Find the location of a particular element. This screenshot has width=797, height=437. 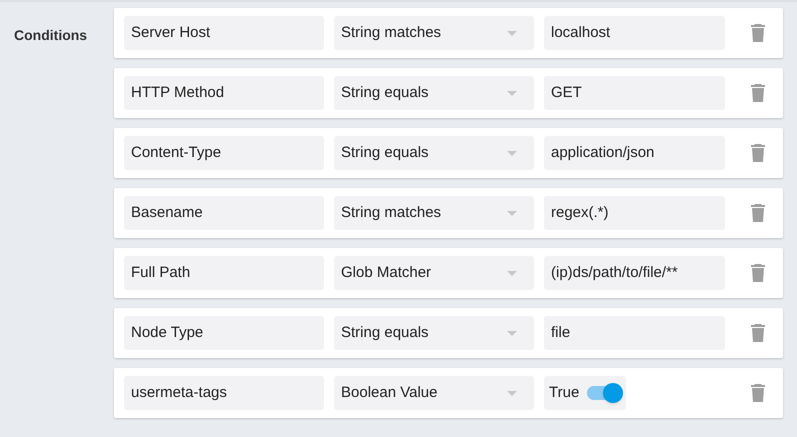

field-input: Server Host is located at coordinates (224, 33).